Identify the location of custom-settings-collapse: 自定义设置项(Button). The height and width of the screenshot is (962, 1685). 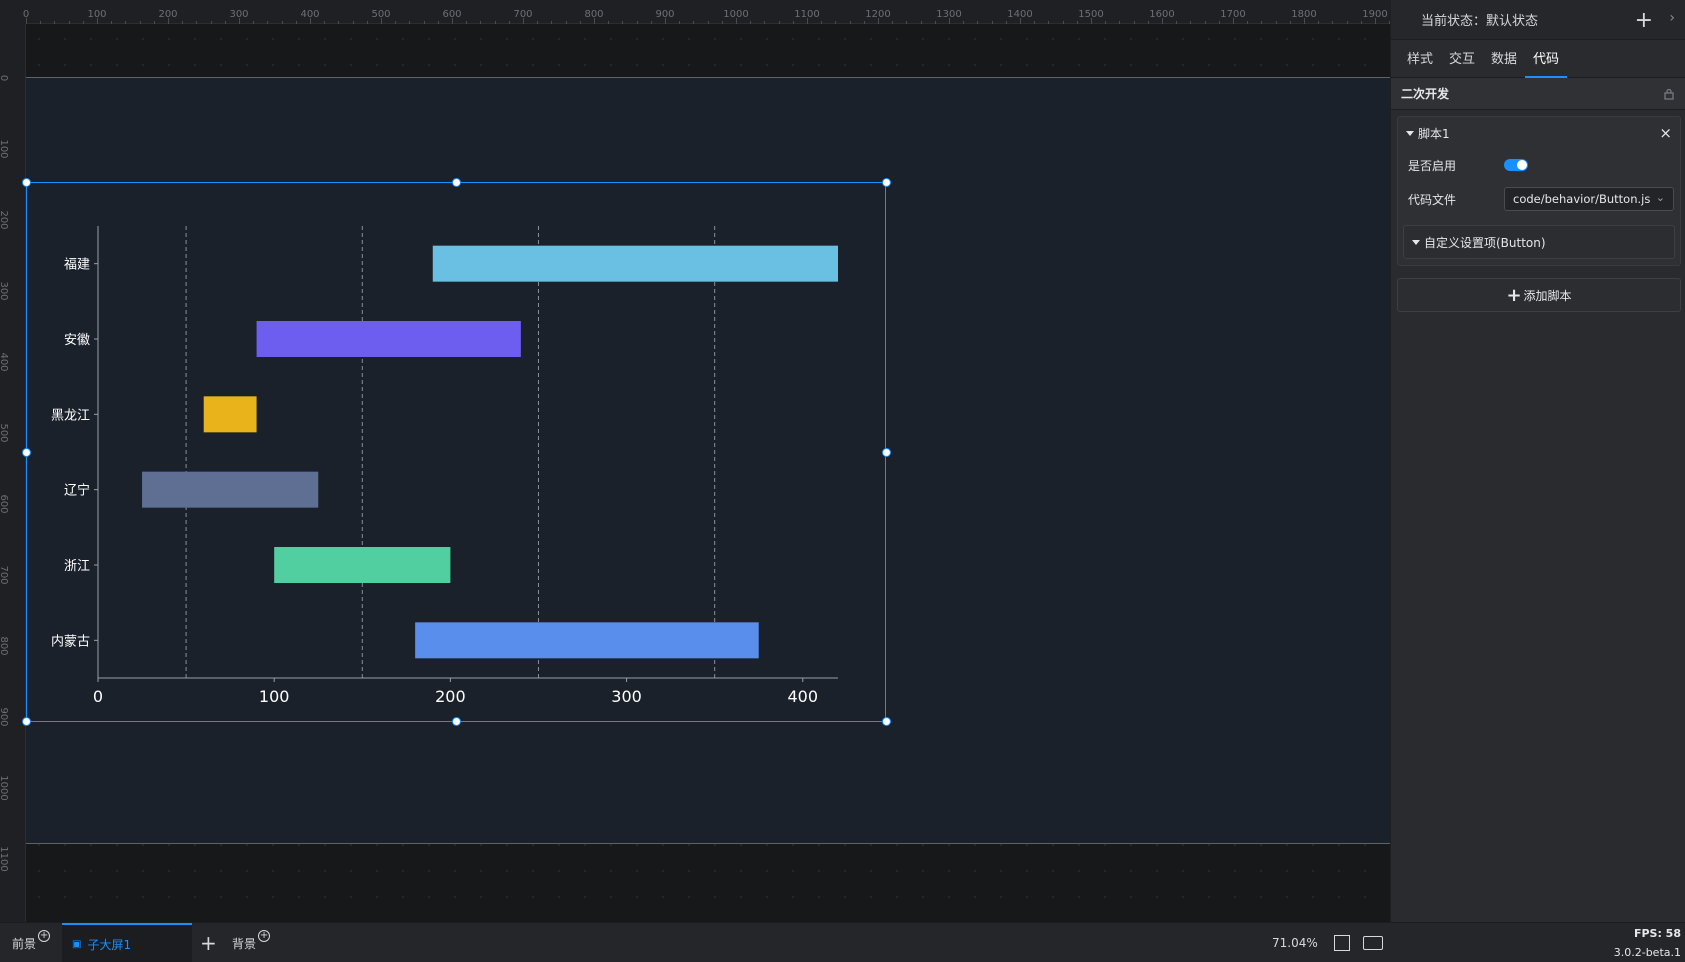
(1539, 242).